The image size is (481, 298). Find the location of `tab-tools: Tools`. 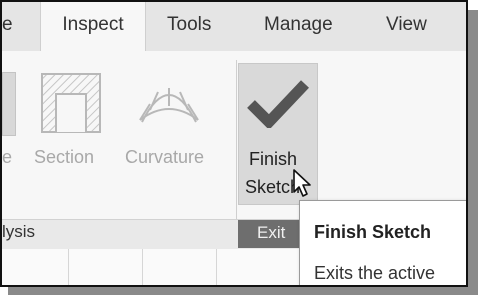

tab-tools: Tools is located at coordinates (189, 25).